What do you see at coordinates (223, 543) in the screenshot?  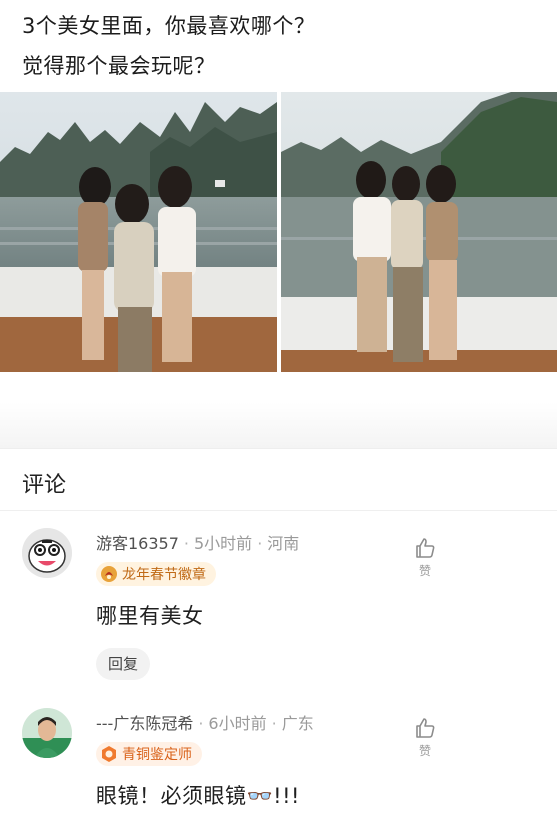 I see `comment-time: 5小时前` at bounding box center [223, 543].